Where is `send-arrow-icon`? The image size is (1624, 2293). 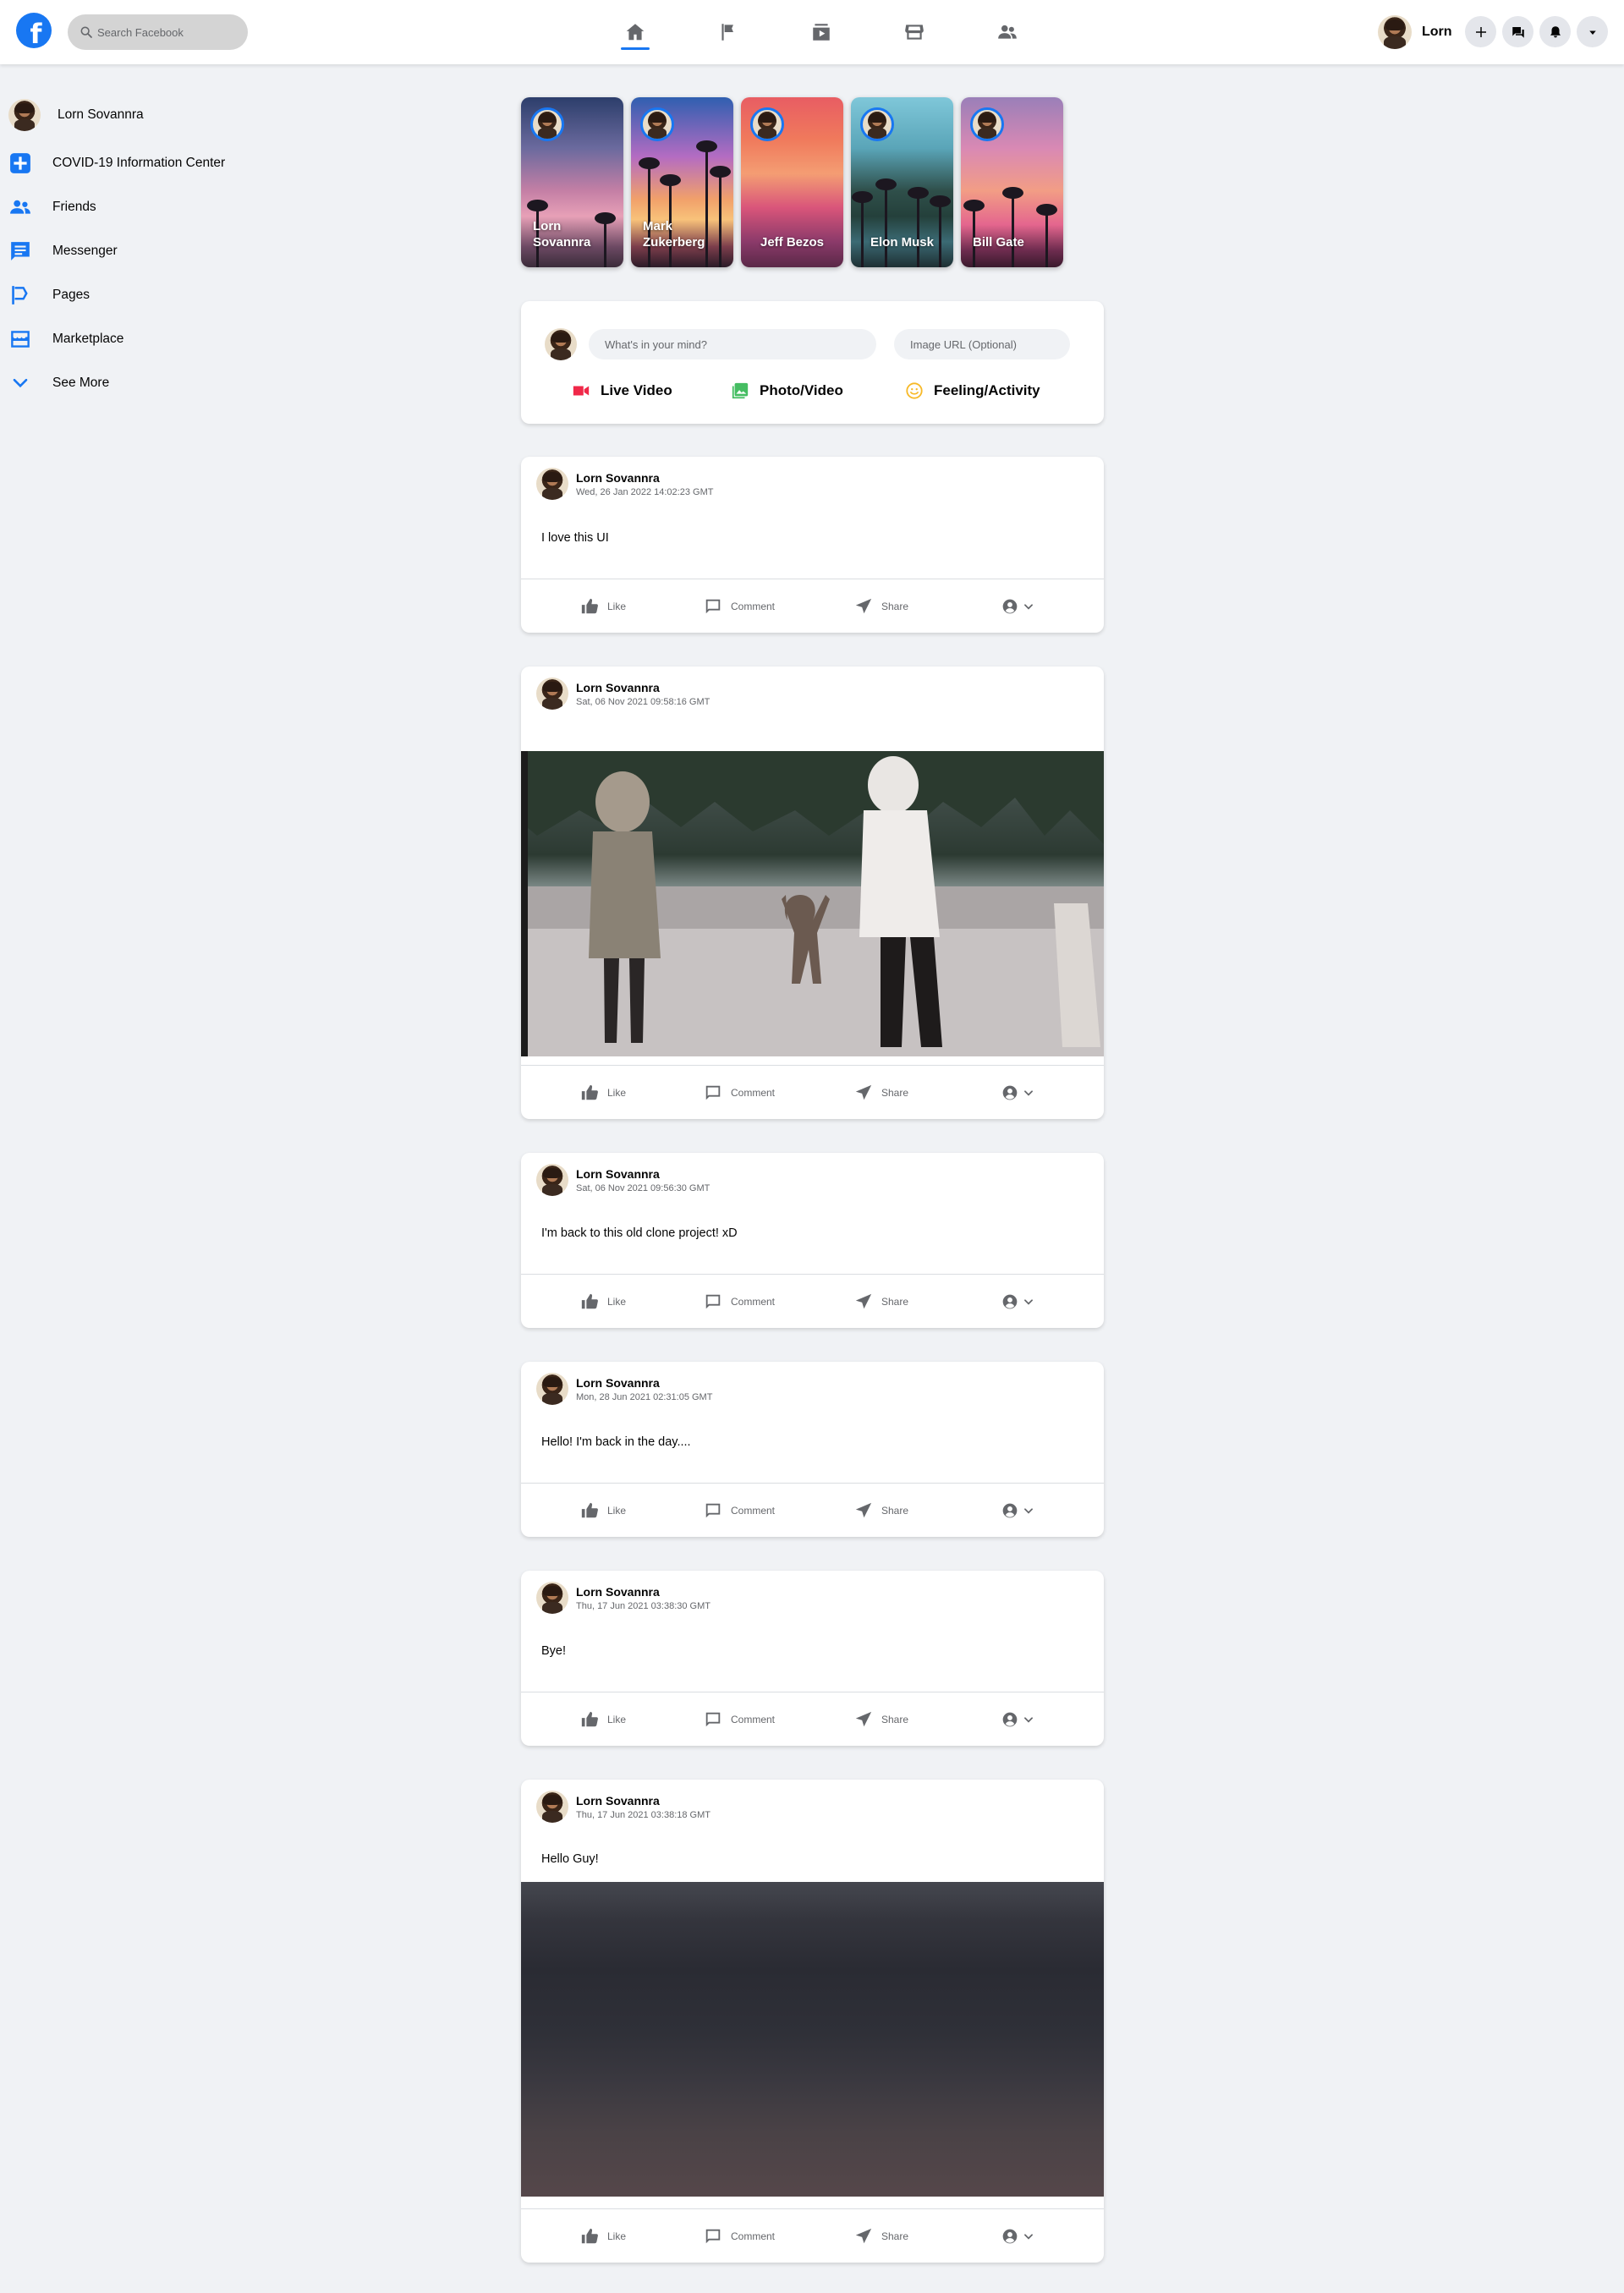 send-arrow-icon is located at coordinates (864, 605).